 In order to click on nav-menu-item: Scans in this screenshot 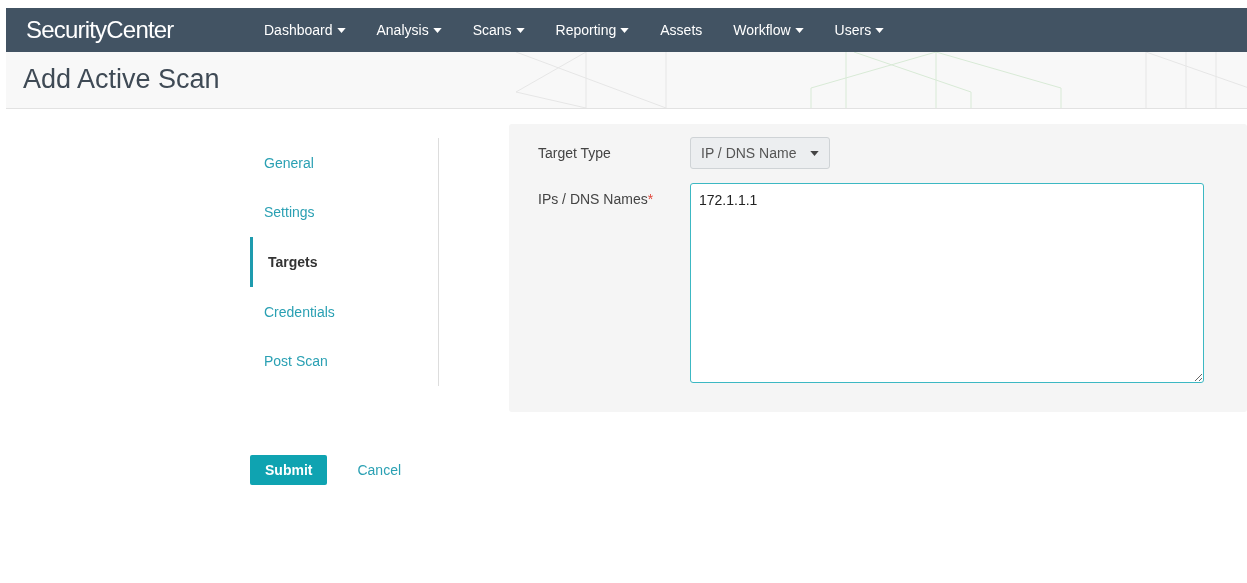, I will do `click(498, 30)`.